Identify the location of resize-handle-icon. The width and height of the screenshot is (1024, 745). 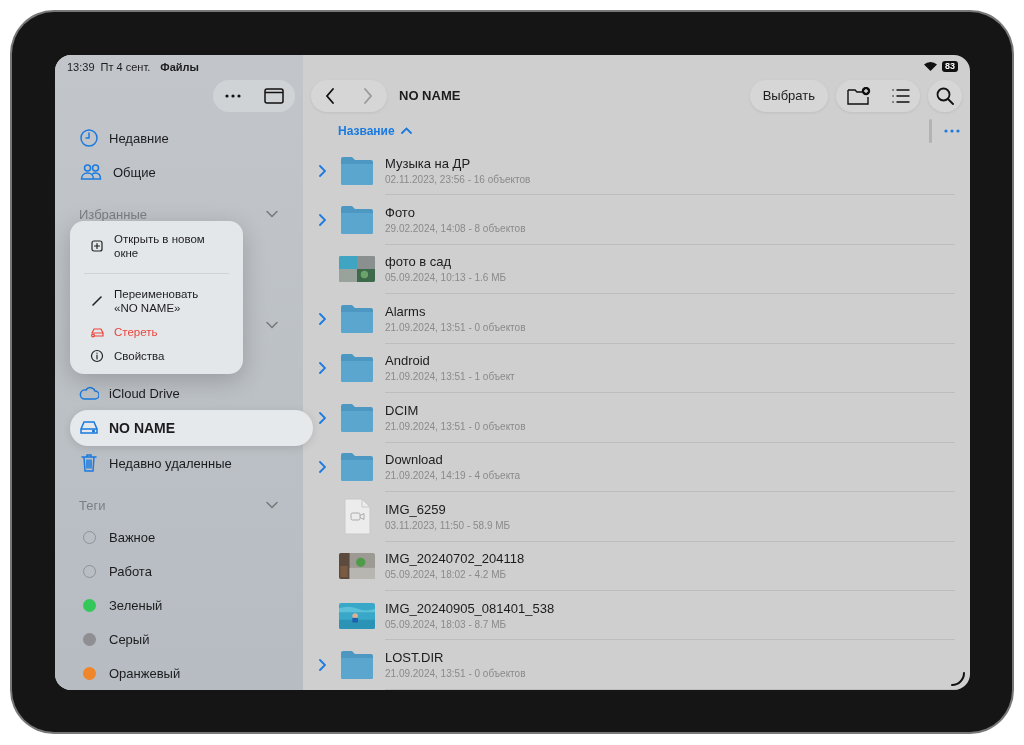
(958, 679).